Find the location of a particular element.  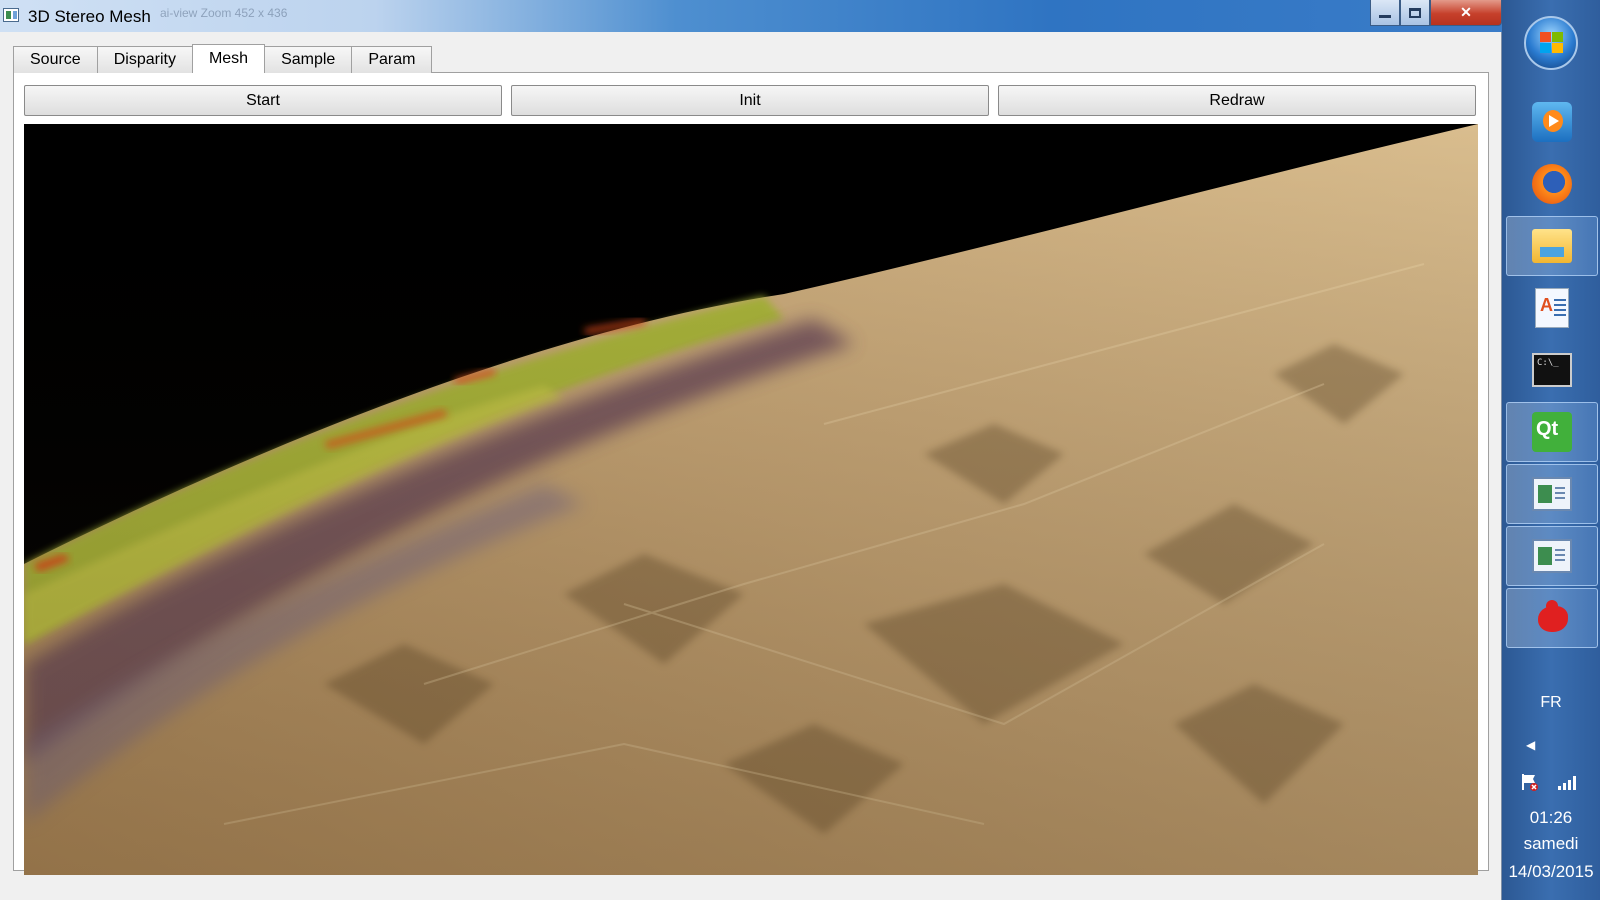

file-explorer-icon is located at coordinates (1552, 246).